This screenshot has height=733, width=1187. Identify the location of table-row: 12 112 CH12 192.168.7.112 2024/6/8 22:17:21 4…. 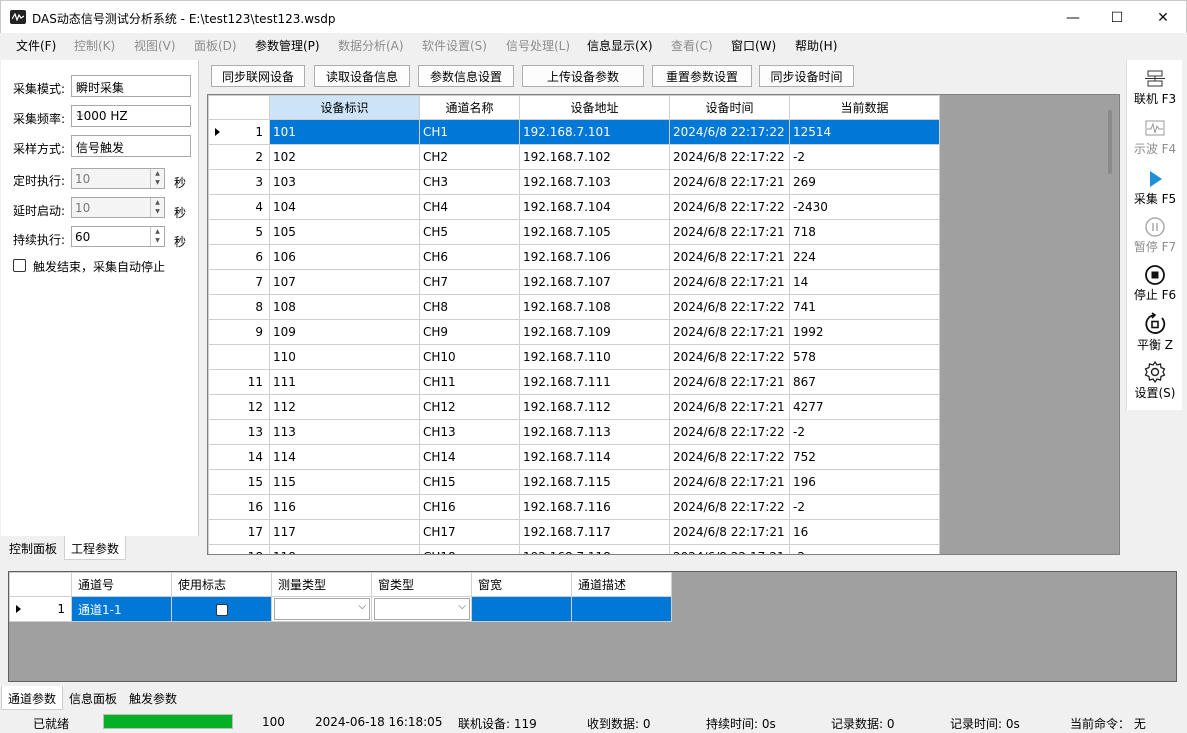
(574, 407).